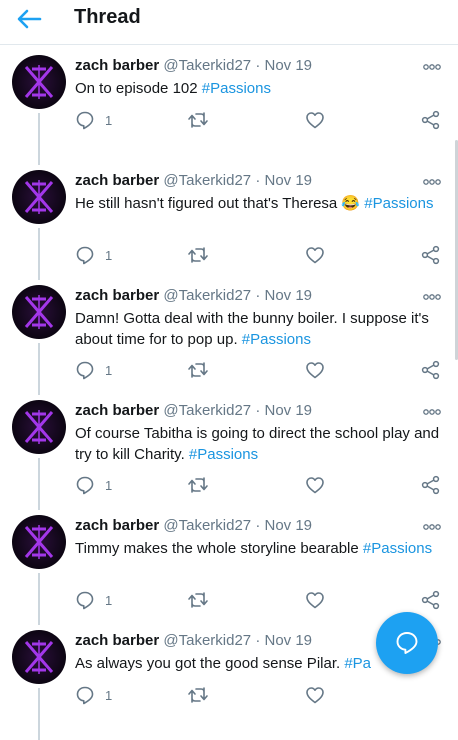 The height and width of the screenshot is (740, 458). What do you see at coordinates (357, 663) in the screenshot?
I see `hashtag-link: #Pa` at bounding box center [357, 663].